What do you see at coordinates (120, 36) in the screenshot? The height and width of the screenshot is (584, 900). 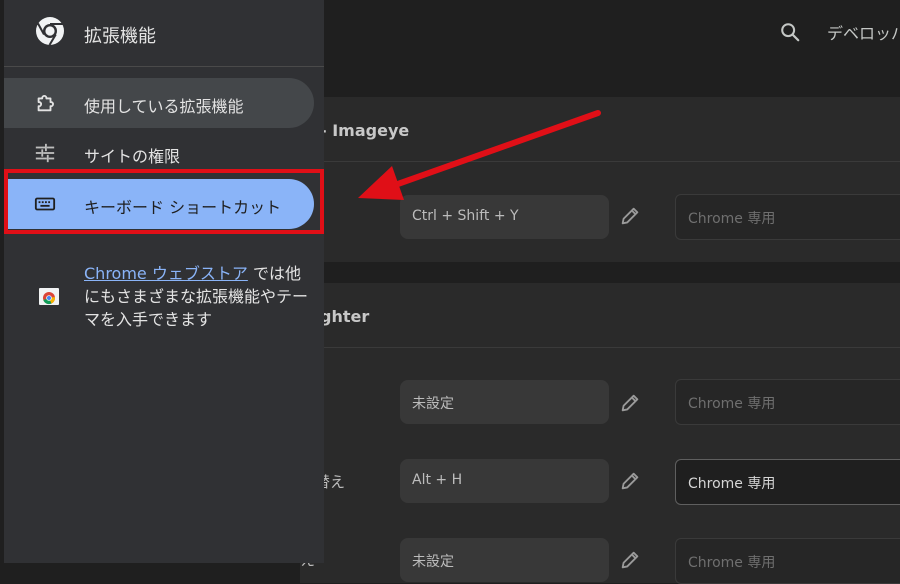 I see `drawer-title: 拡張機能` at bounding box center [120, 36].